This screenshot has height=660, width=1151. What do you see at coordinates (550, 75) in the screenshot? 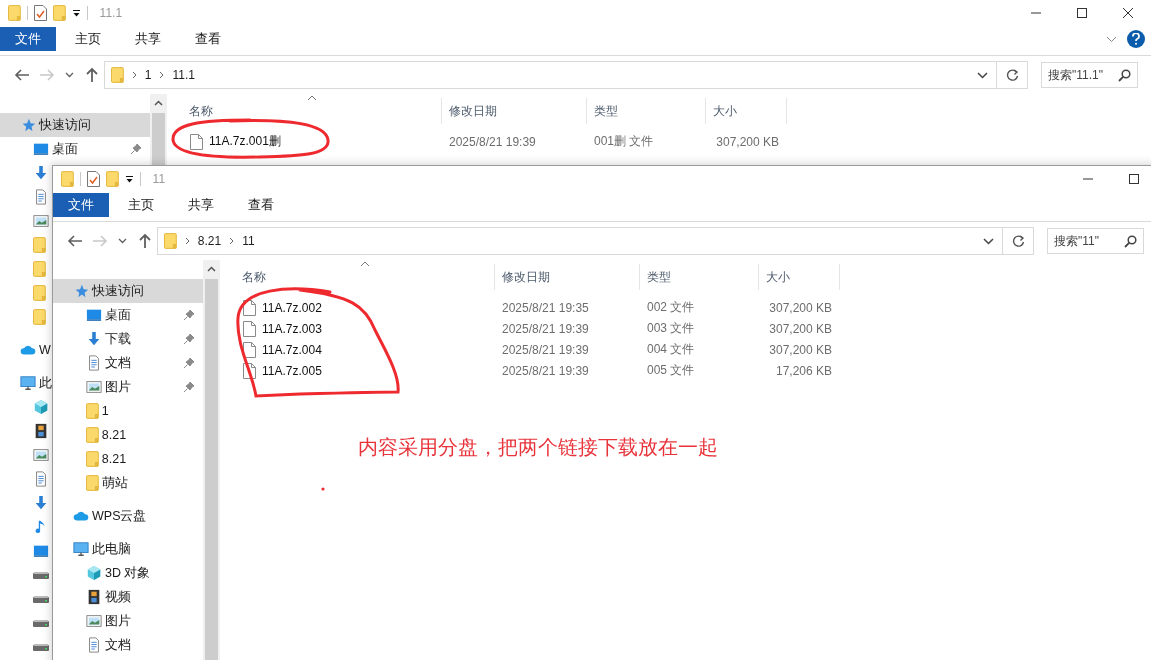
I see `address-bar: 1 11.1` at bounding box center [550, 75].